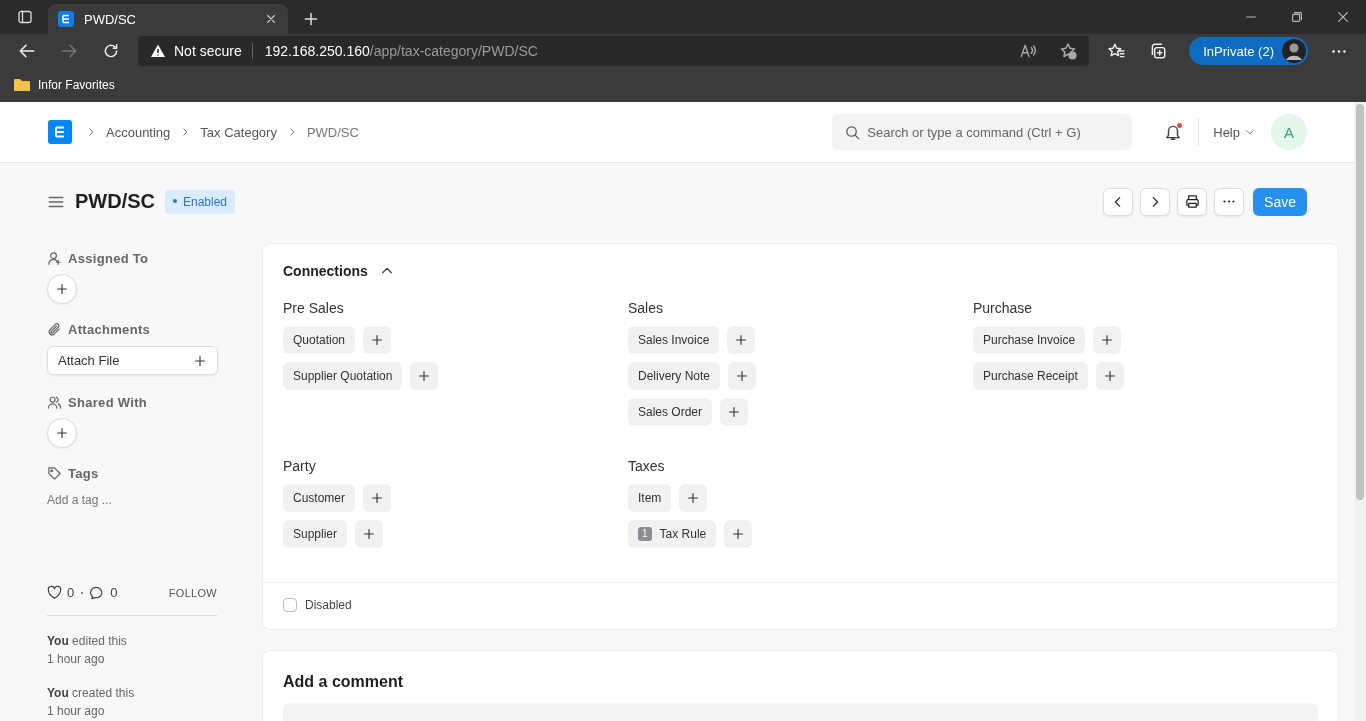  I want to click on link-button: 1 Tax Rule, so click(672, 534).